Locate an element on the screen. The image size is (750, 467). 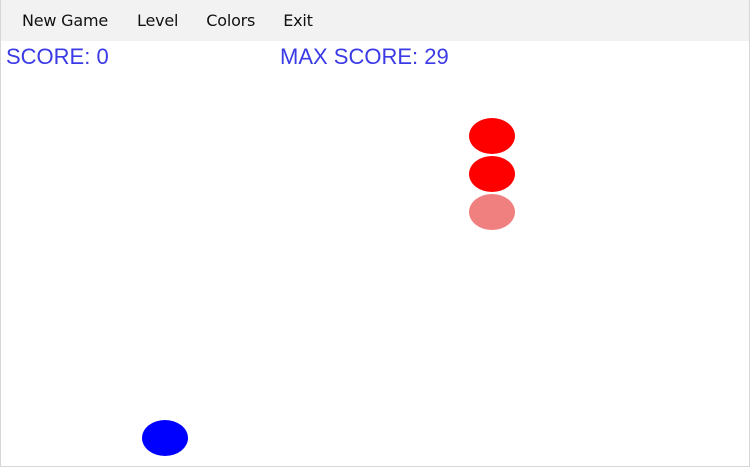
snake-body-segment is located at coordinates (492, 174).